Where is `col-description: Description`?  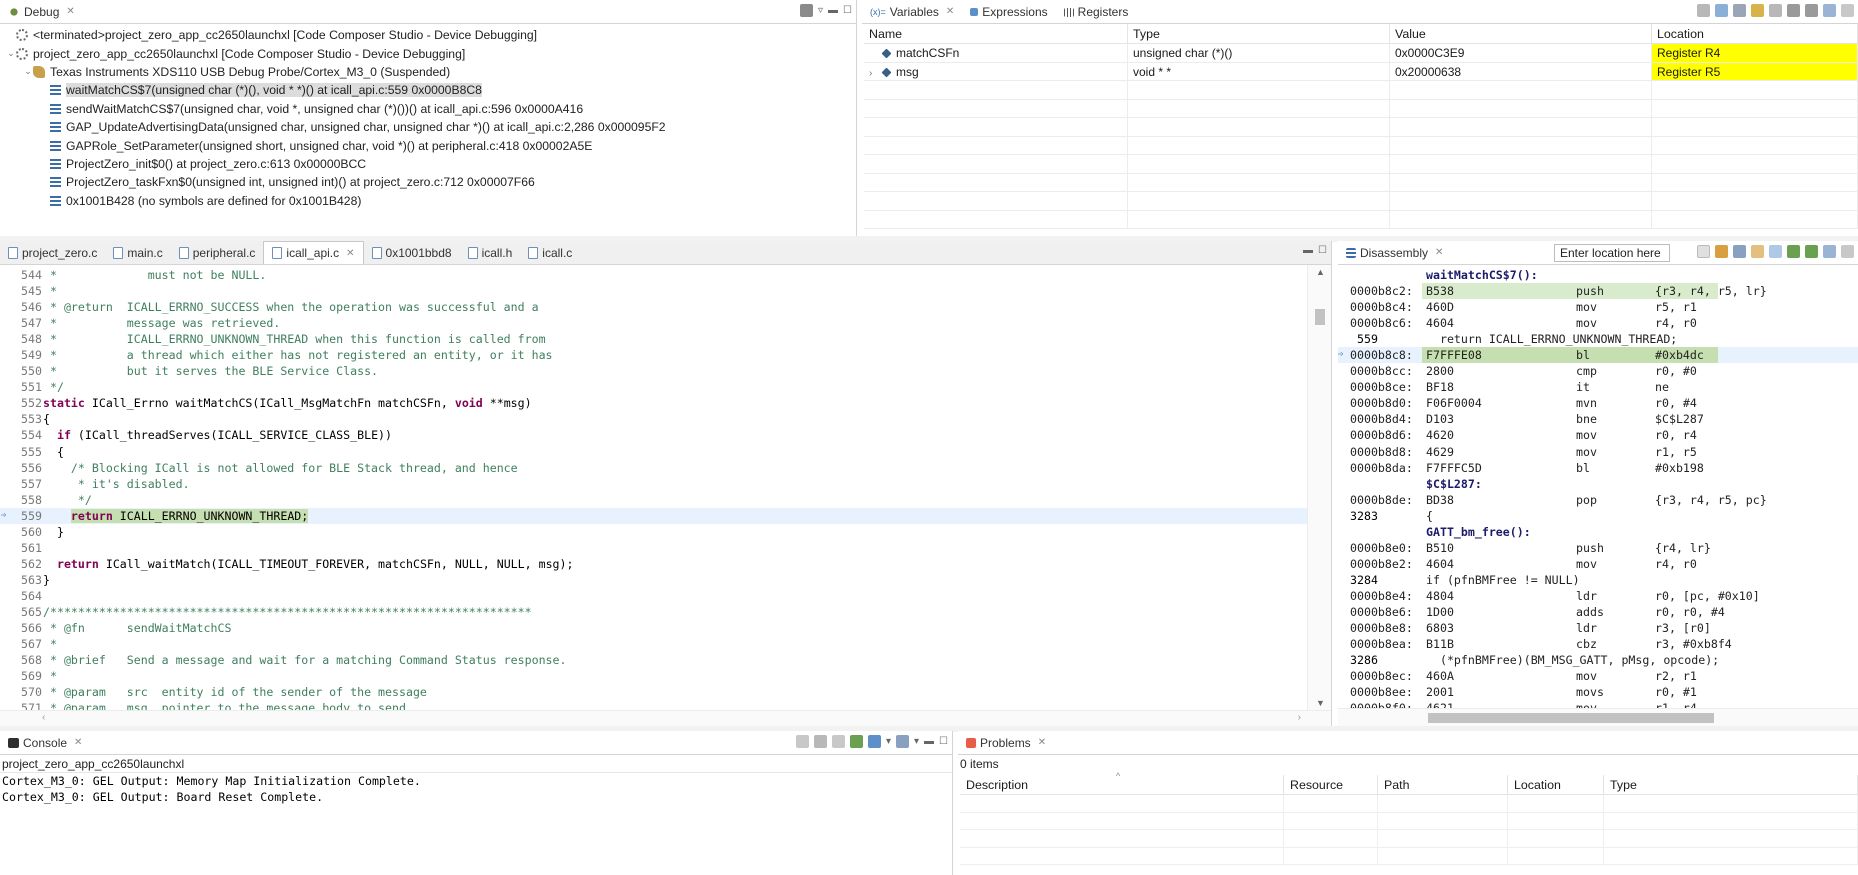
col-description: Description is located at coordinates (1122, 785).